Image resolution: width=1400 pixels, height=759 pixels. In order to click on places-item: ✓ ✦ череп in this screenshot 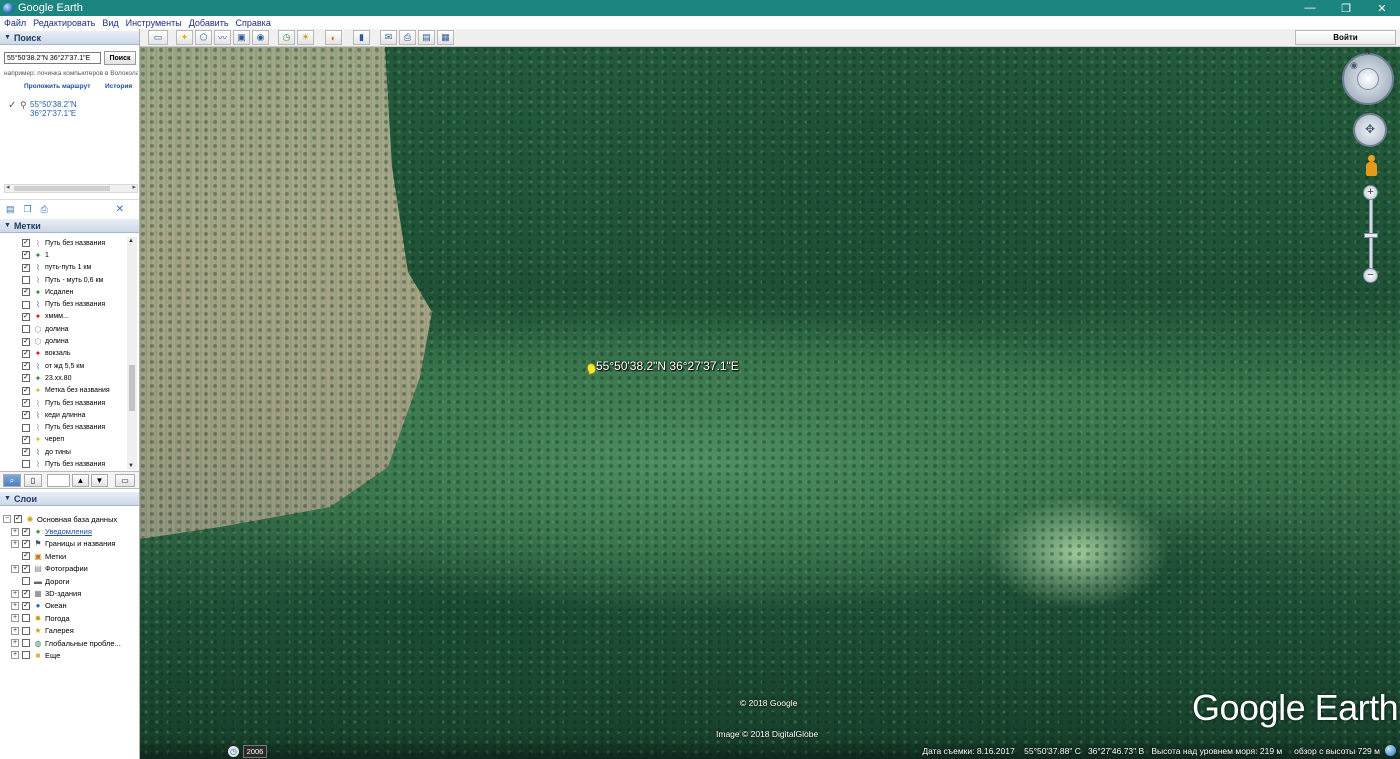, I will do `click(63, 440)`.